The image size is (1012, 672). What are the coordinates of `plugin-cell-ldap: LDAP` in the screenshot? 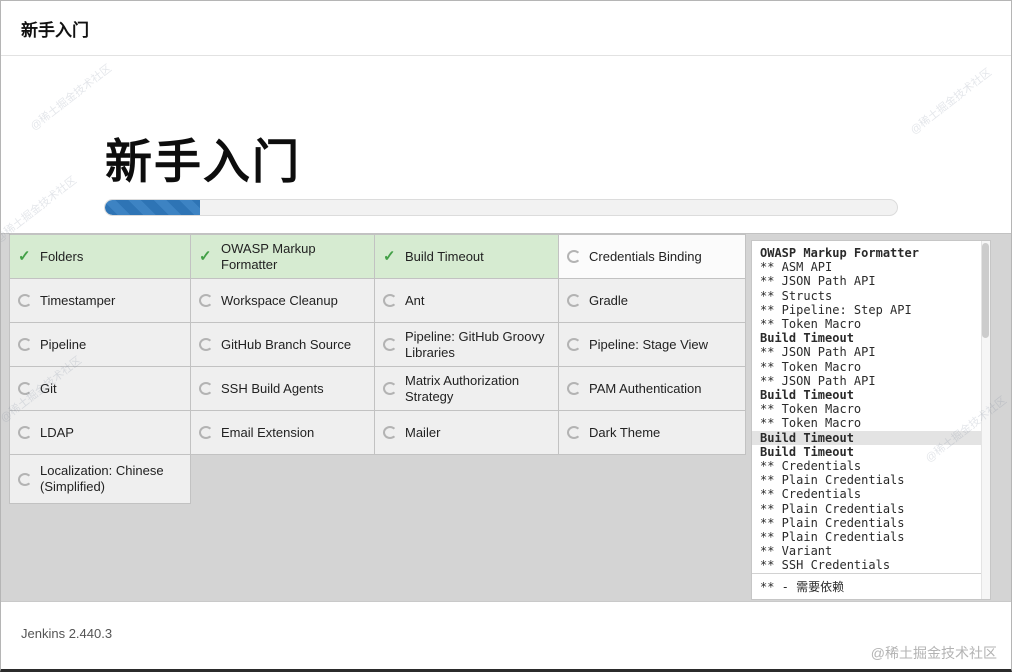 It's located at (100, 432).